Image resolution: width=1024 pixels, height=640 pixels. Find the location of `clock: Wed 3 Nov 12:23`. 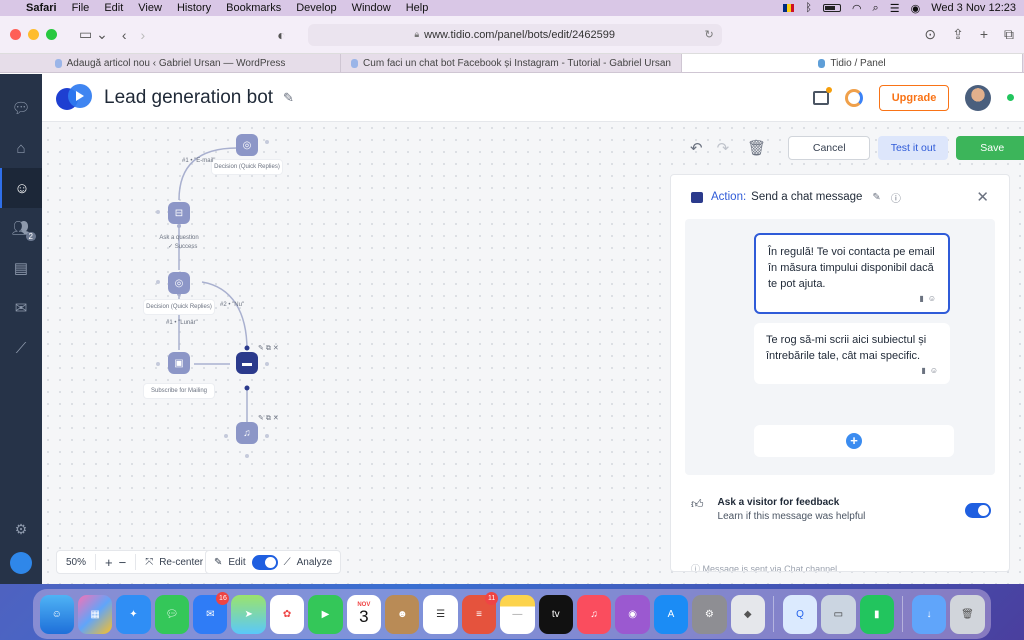

clock: Wed 3 Nov 12:23 is located at coordinates (973, 8).